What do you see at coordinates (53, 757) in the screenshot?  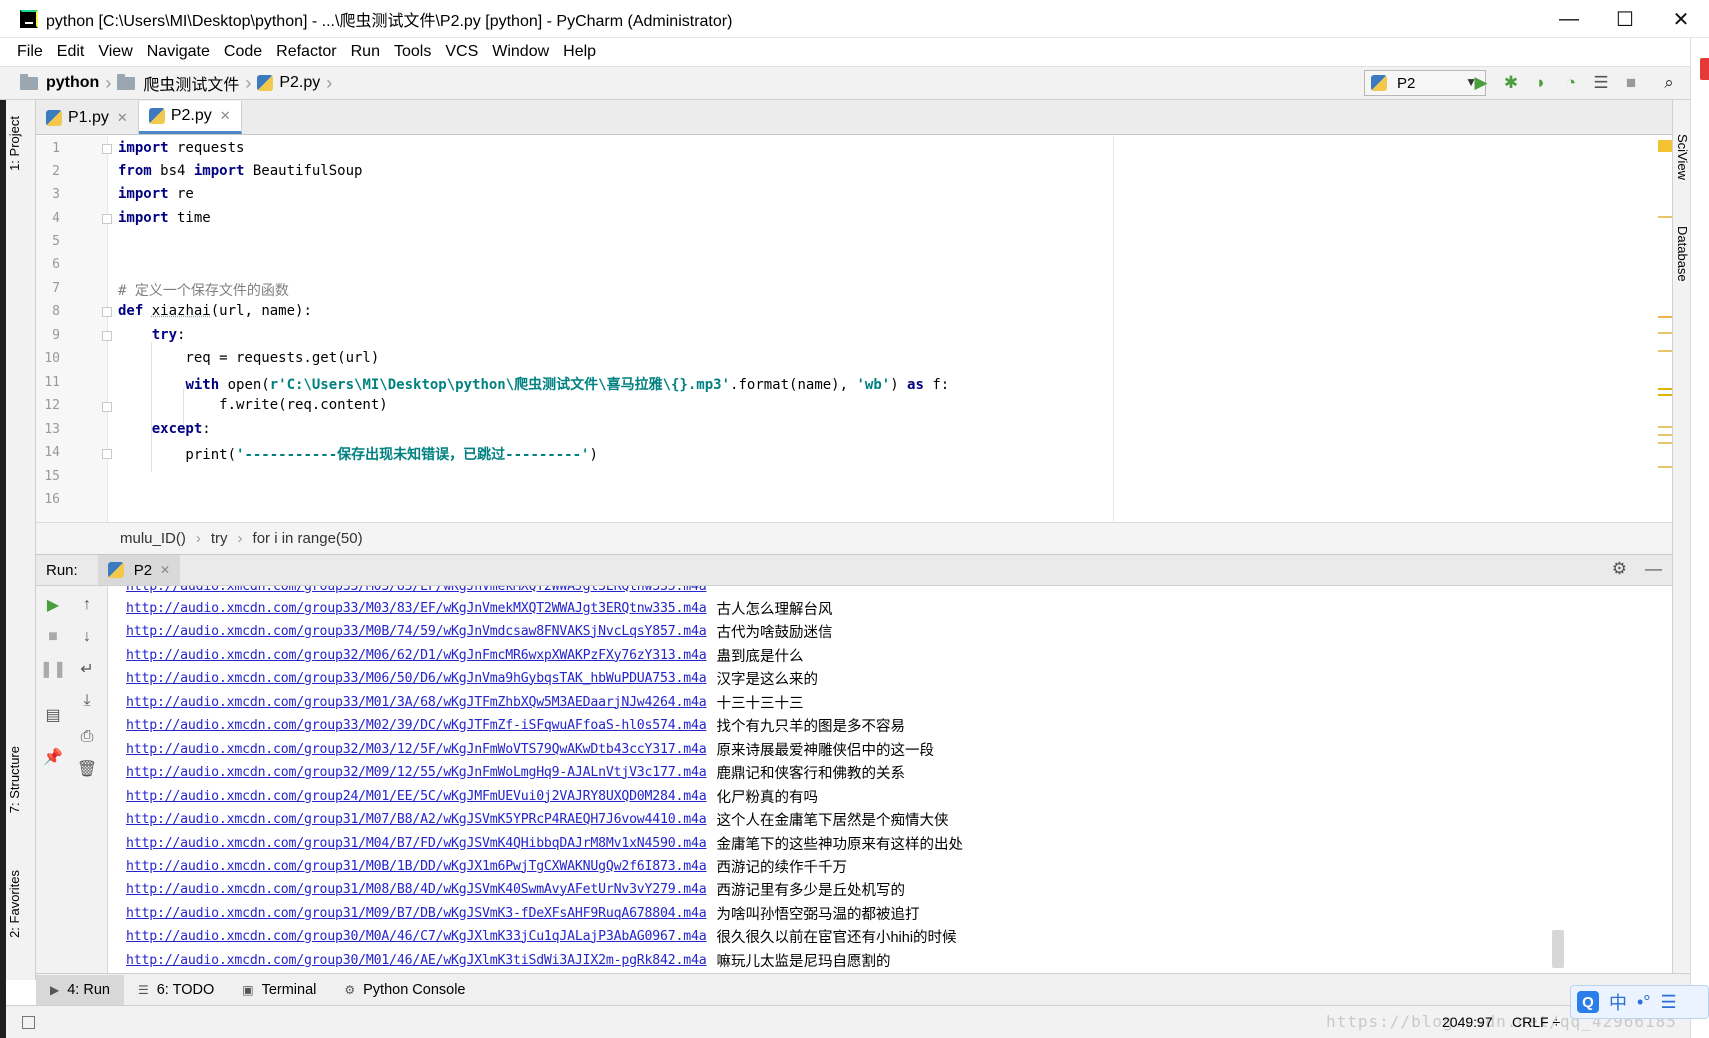 I see `pin-icon: 📌` at bounding box center [53, 757].